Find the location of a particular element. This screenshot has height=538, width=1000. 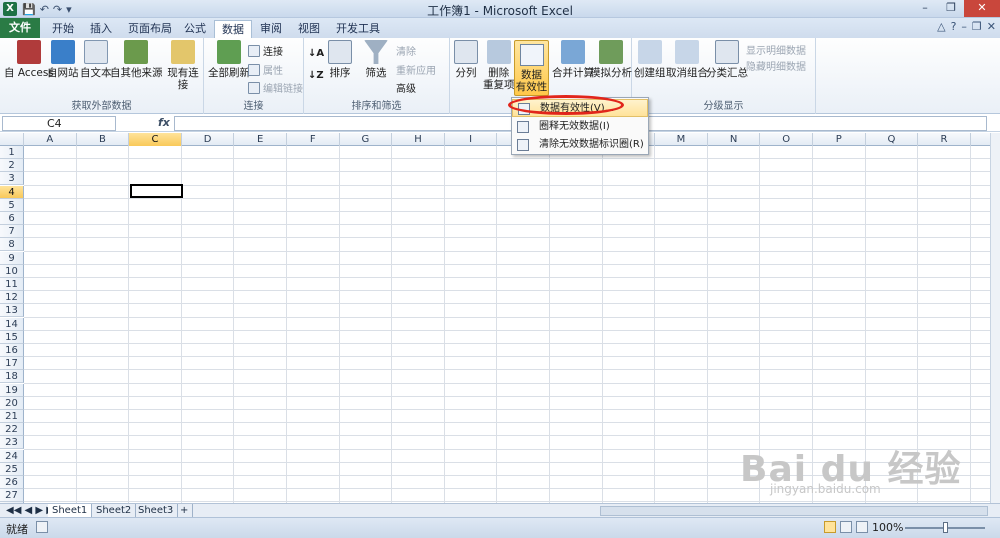

row-header: 4 is located at coordinates (12, 192).